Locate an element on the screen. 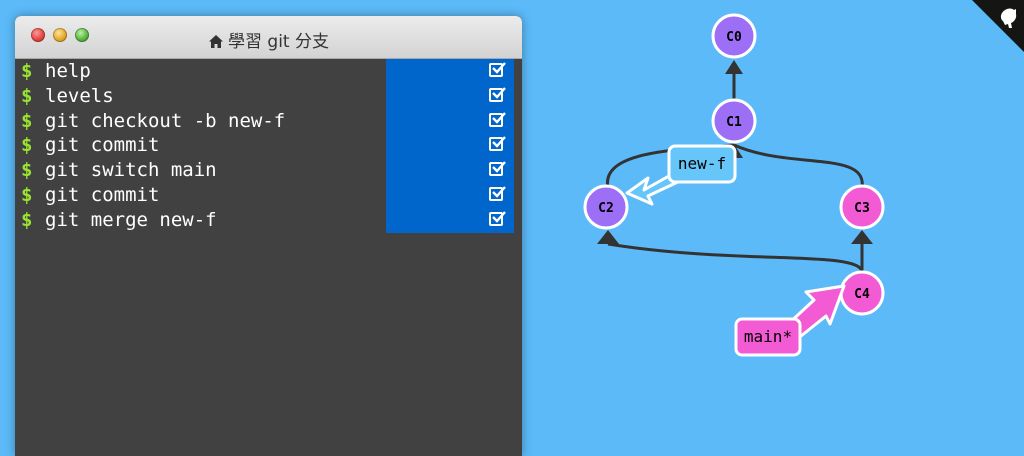 The height and width of the screenshot is (456, 1024). commit-label: C0 is located at coordinates (734, 37).